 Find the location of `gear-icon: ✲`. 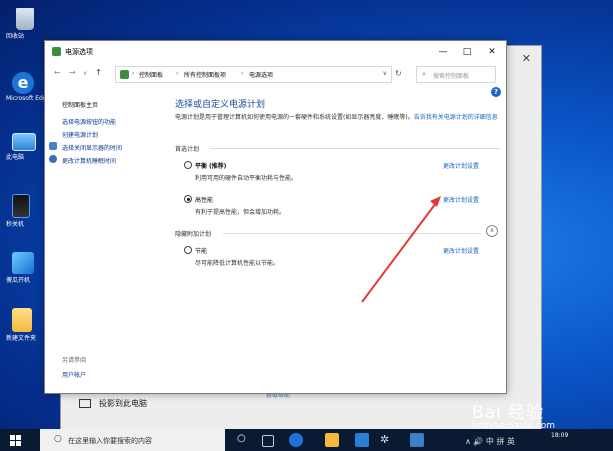

gear-icon: ✲ is located at coordinates (387, 440).